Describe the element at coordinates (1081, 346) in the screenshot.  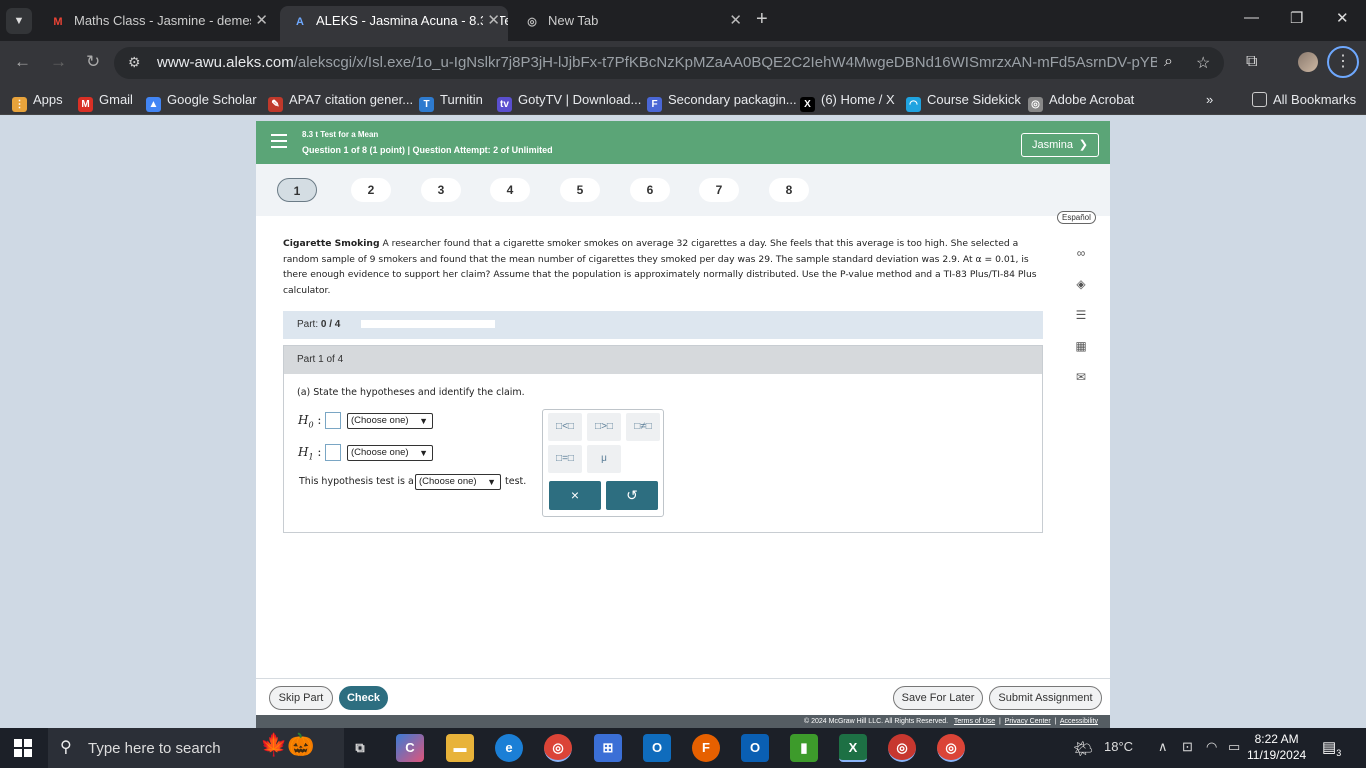
I see `calculator-icon: ▦` at that location.